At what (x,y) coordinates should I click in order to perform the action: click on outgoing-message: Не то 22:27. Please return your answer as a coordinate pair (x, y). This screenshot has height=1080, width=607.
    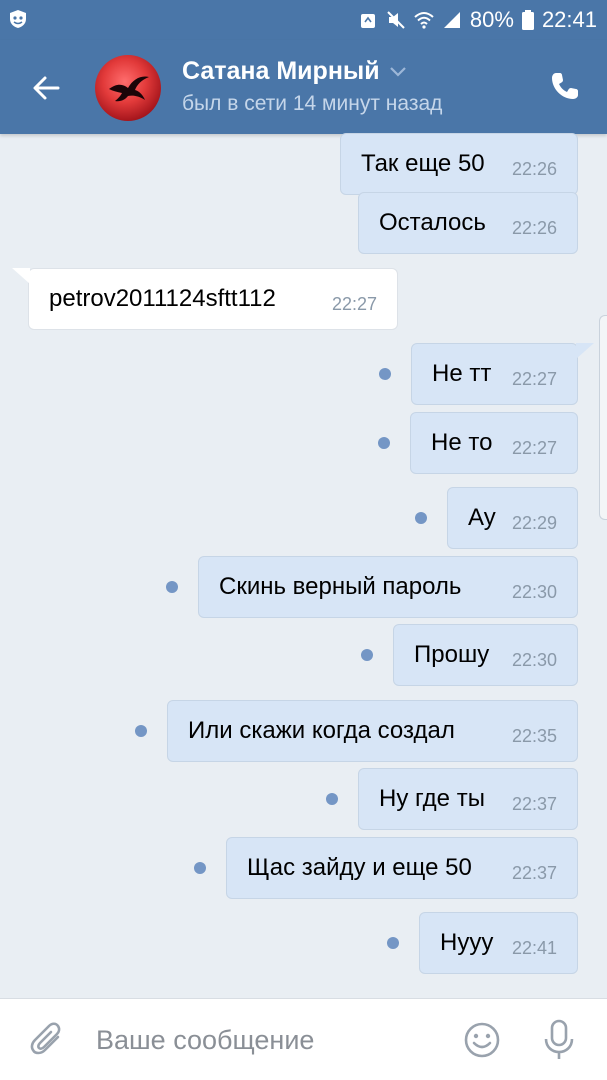
    Looking at the image, I should click on (494, 443).